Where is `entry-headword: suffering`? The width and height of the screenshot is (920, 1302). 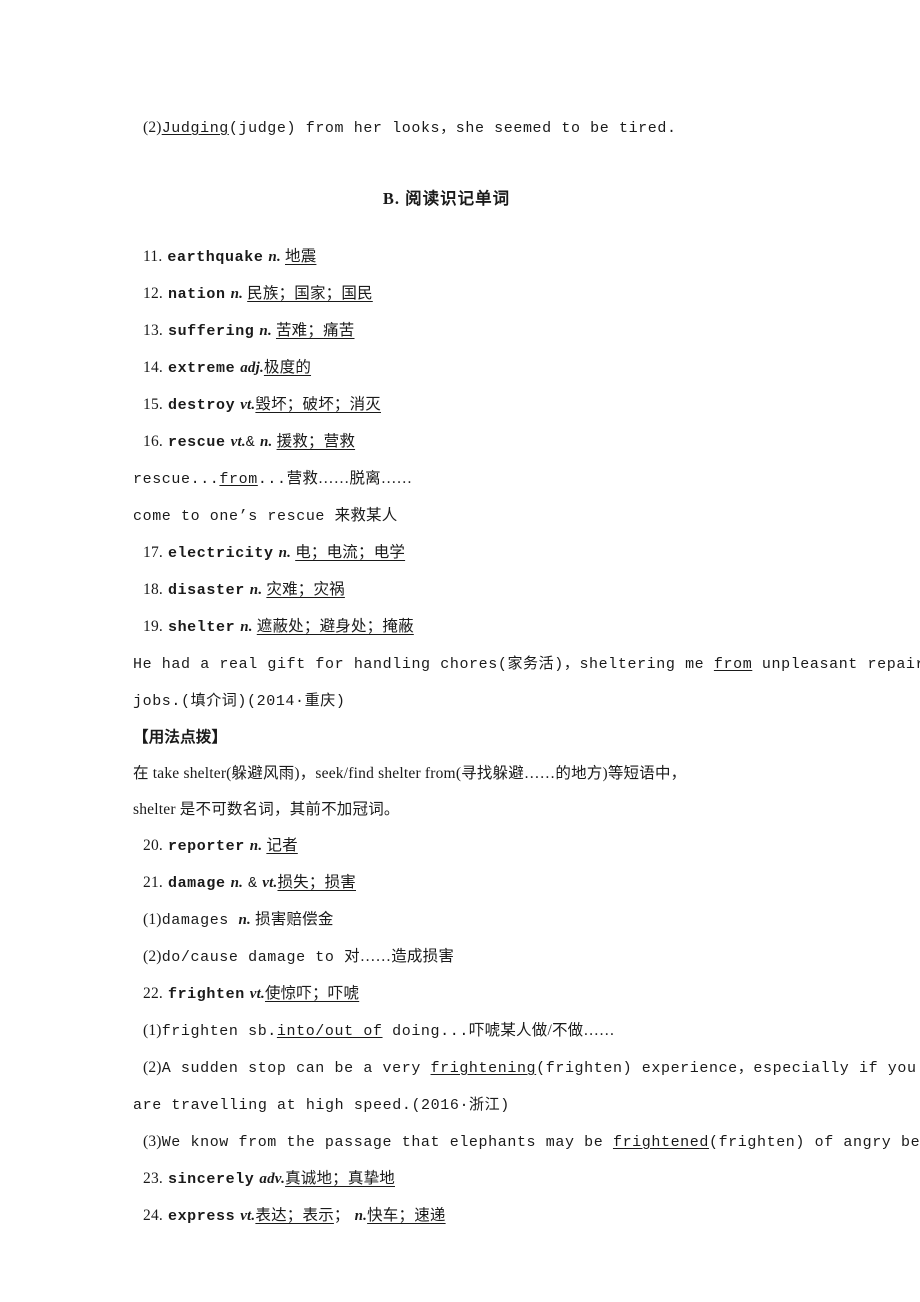
entry-headword: suffering is located at coordinates (211, 331).